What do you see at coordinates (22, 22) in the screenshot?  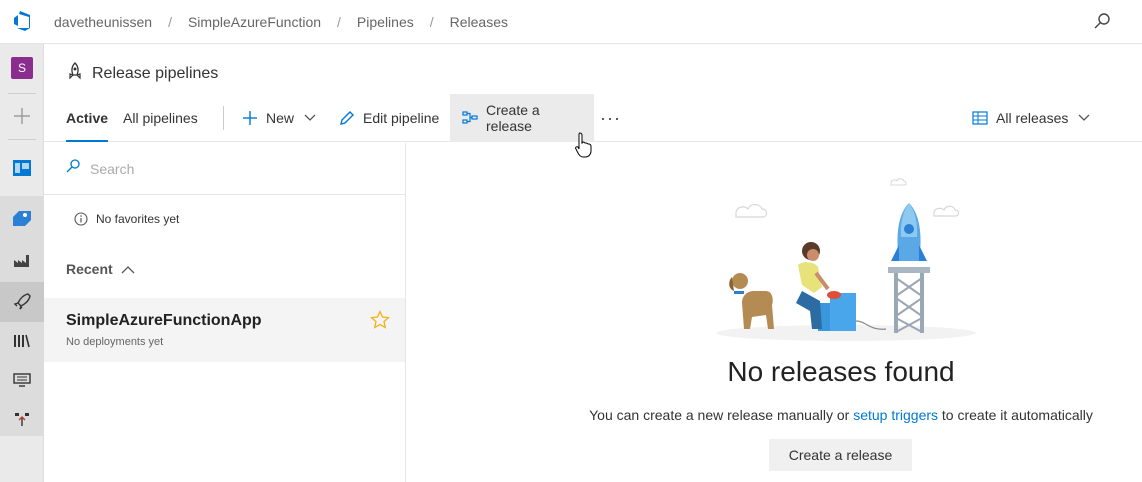 I see `azure-devops-logo-icon` at bounding box center [22, 22].